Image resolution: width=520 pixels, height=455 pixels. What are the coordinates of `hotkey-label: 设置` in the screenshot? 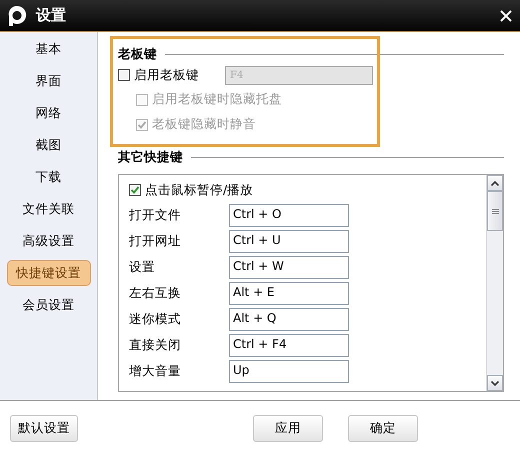 It's located at (142, 267).